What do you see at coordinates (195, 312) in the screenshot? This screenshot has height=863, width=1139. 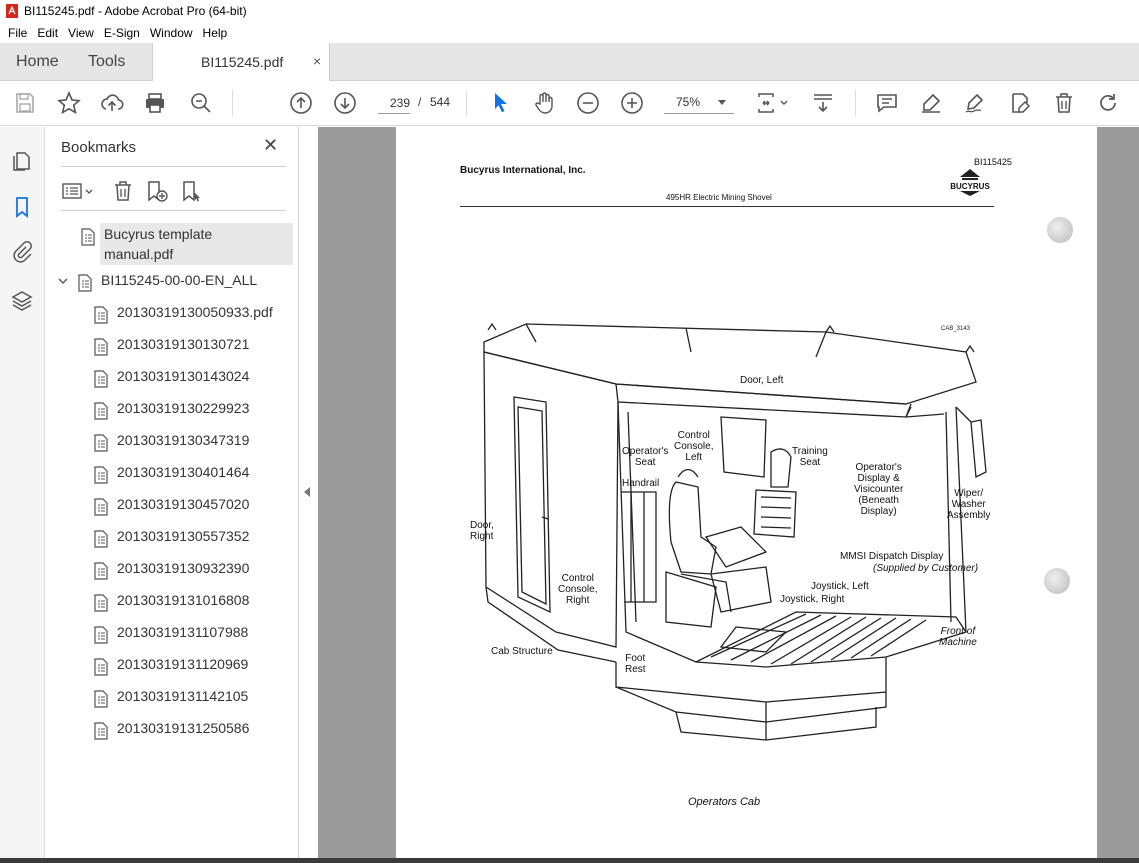 I see `bookmark-label: 20130319130050933.pdf` at bounding box center [195, 312].